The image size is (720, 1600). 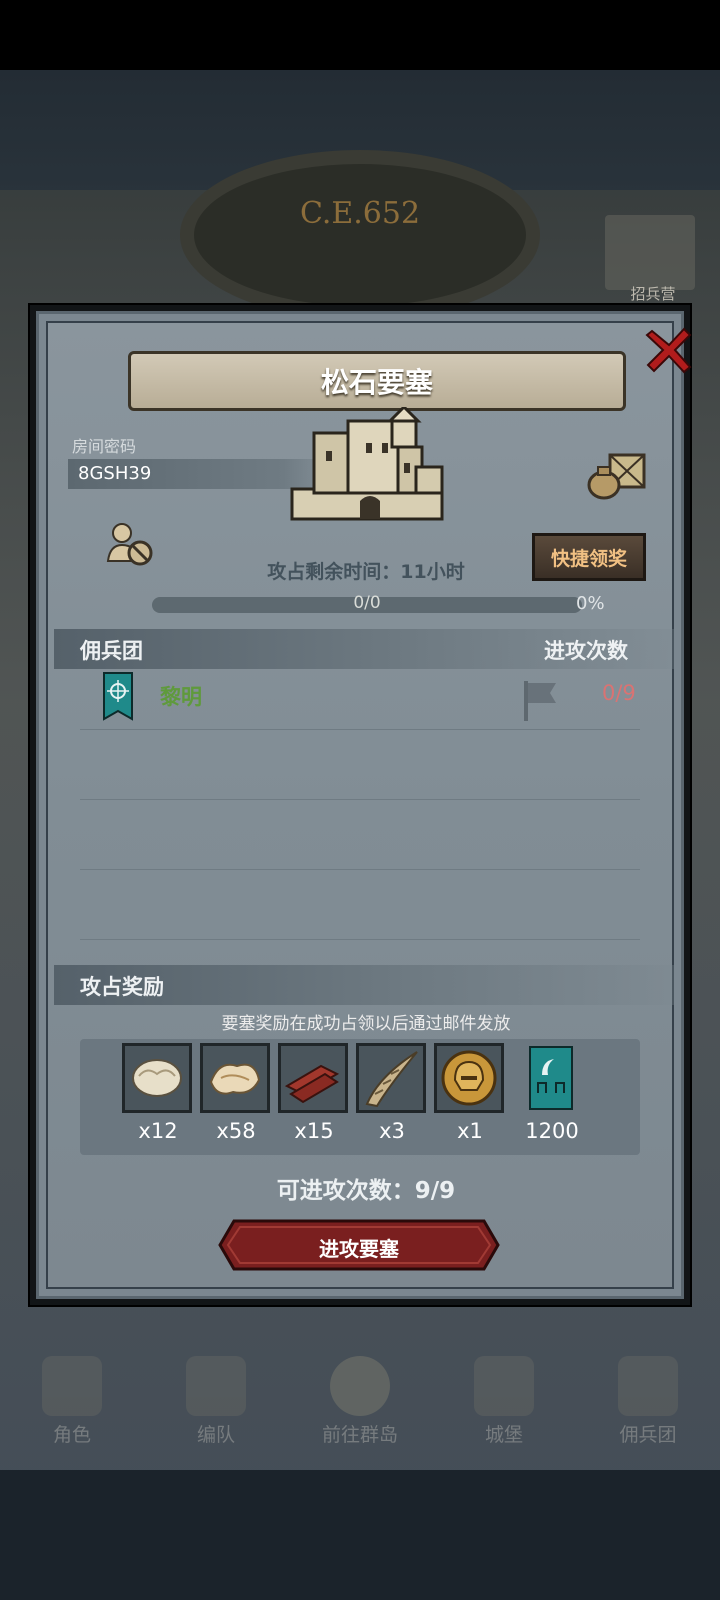 What do you see at coordinates (653, 294) in the screenshot?
I see `recruit-camp-label: 招兵营` at bounding box center [653, 294].